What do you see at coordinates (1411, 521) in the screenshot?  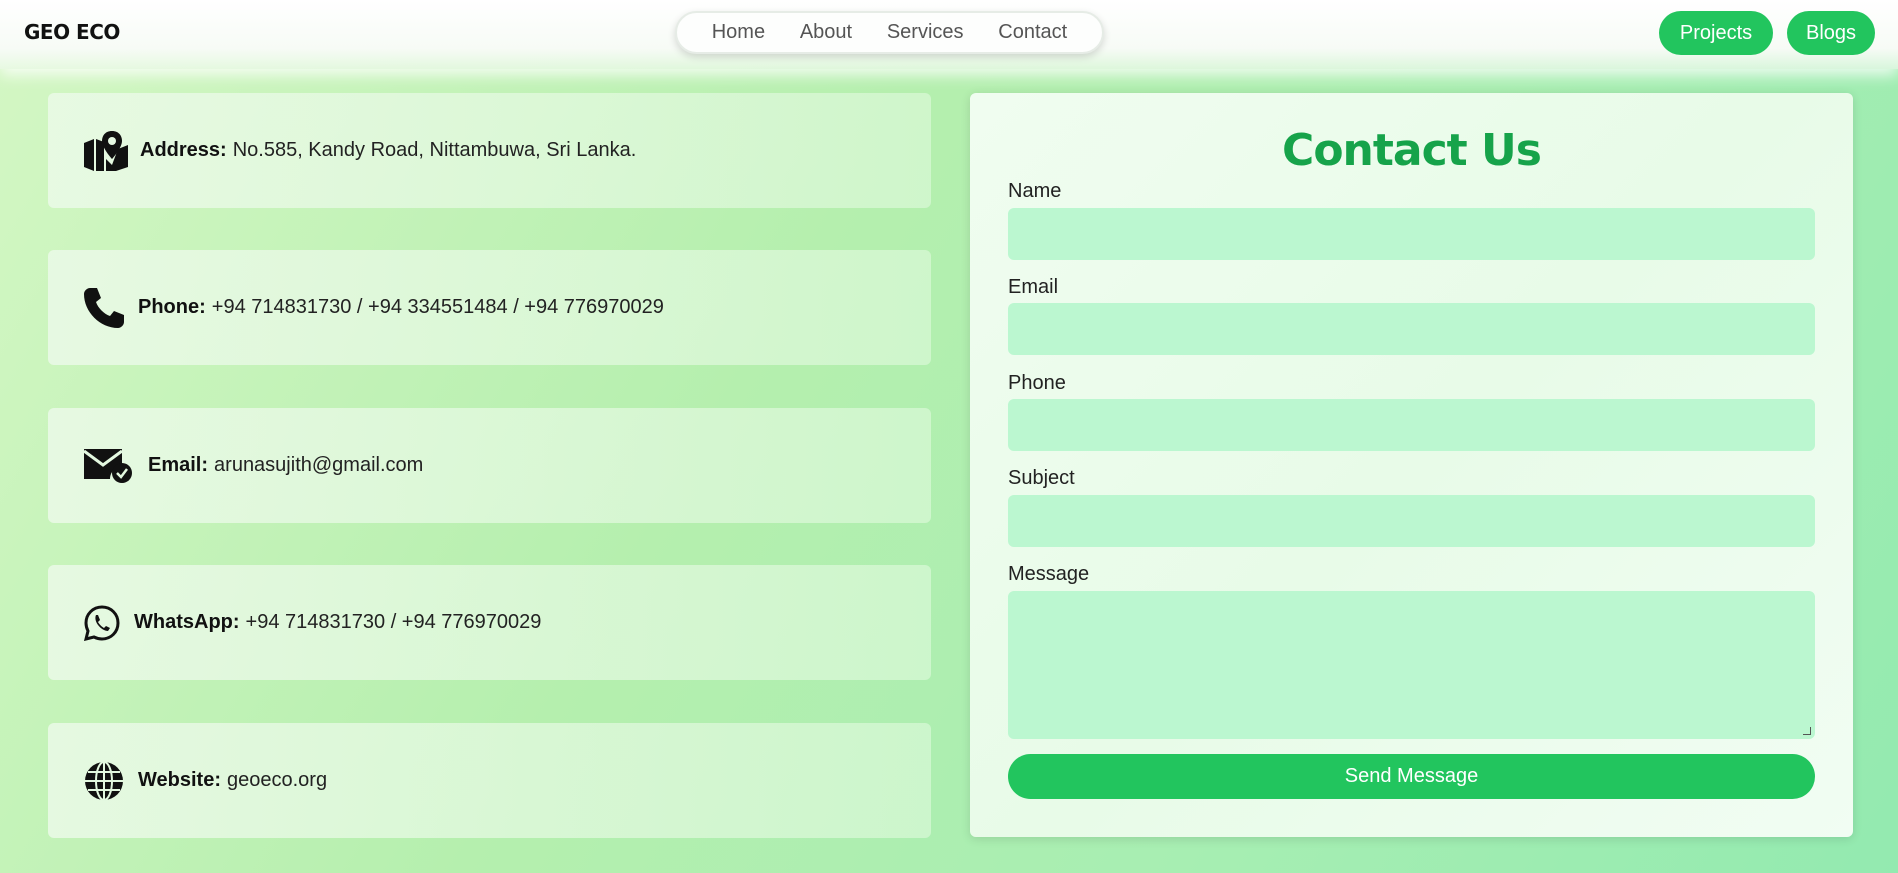 I see `subject-field` at bounding box center [1411, 521].